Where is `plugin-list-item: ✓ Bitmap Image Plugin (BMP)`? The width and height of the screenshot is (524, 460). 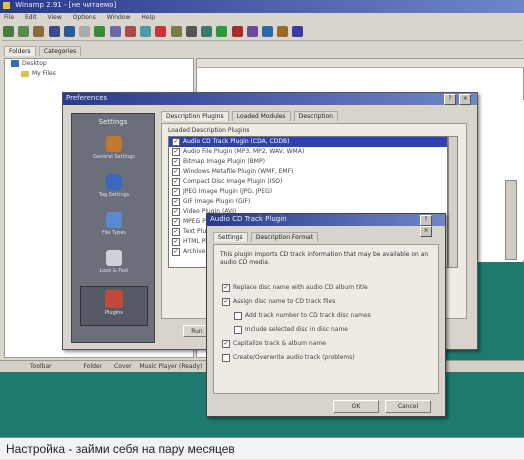 plugin-list-item: ✓ Bitmap Image Plugin (BMP) is located at coordinates (308, 162).